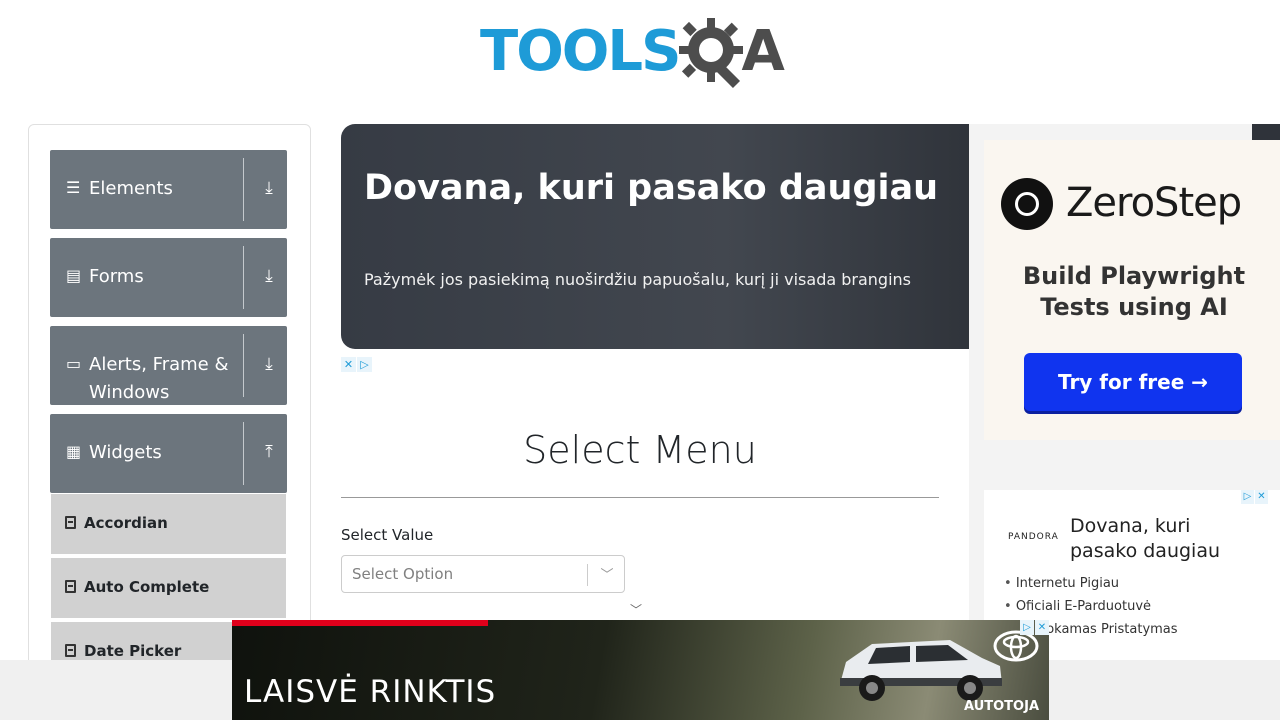  I want to click on pandora-logo: PANDORA, so click(1033, 537).